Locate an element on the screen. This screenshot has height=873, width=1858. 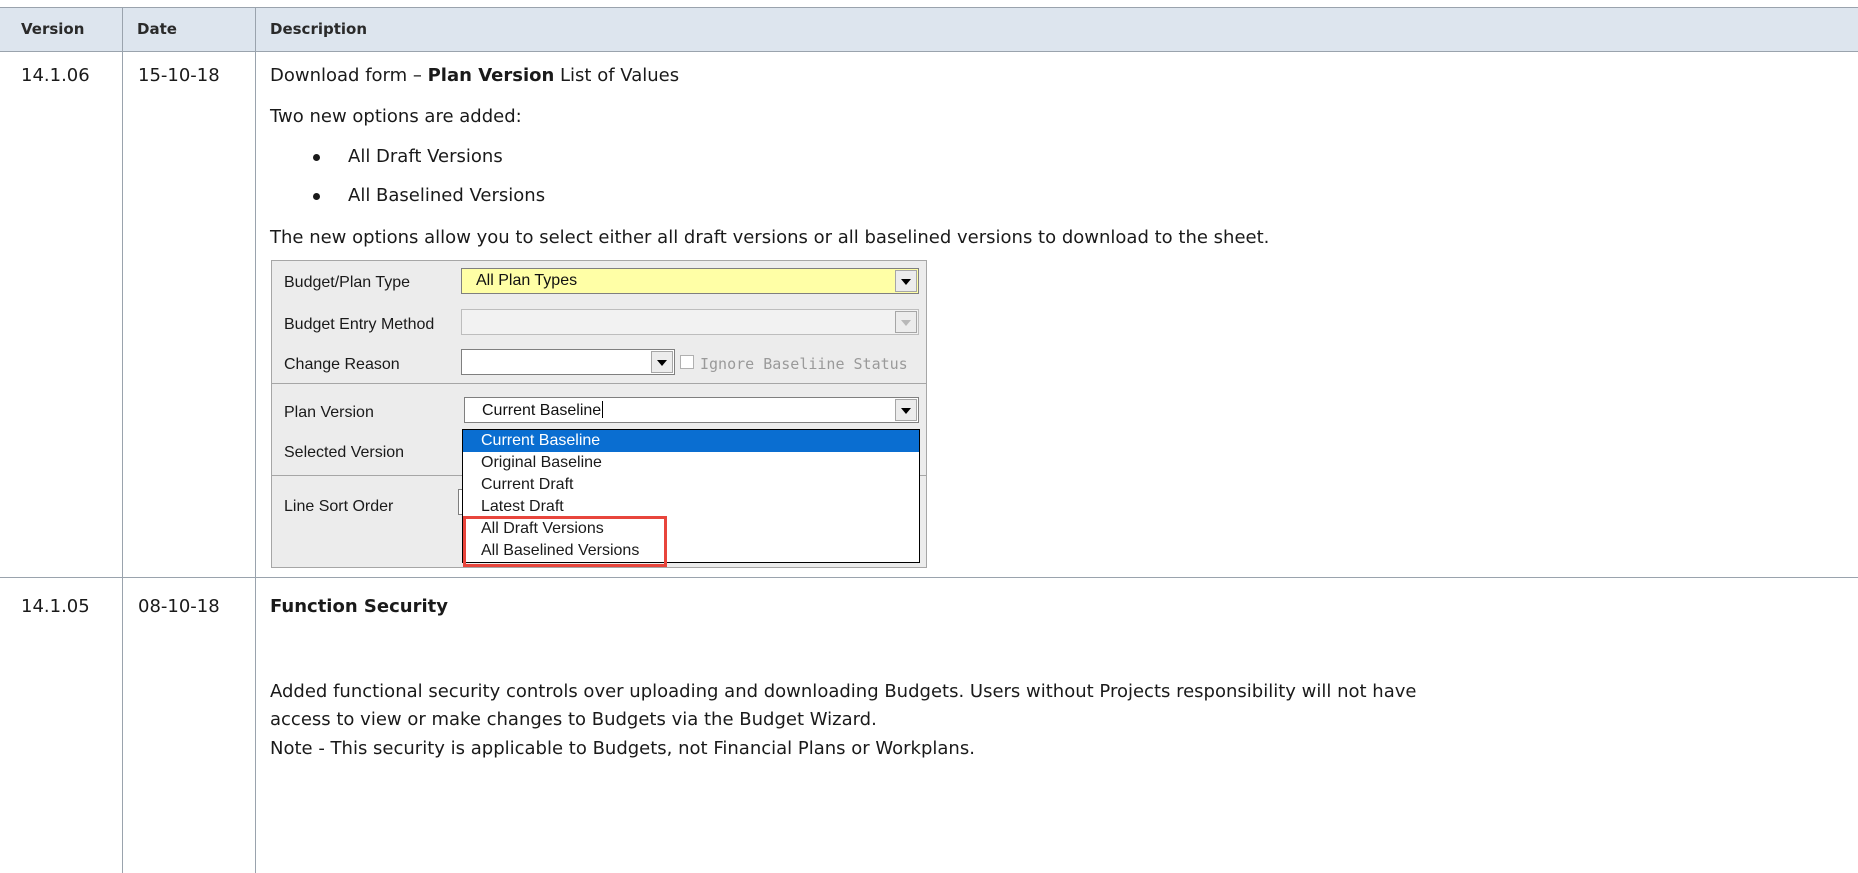
header-version: Version is located at coordinates (53, 29).